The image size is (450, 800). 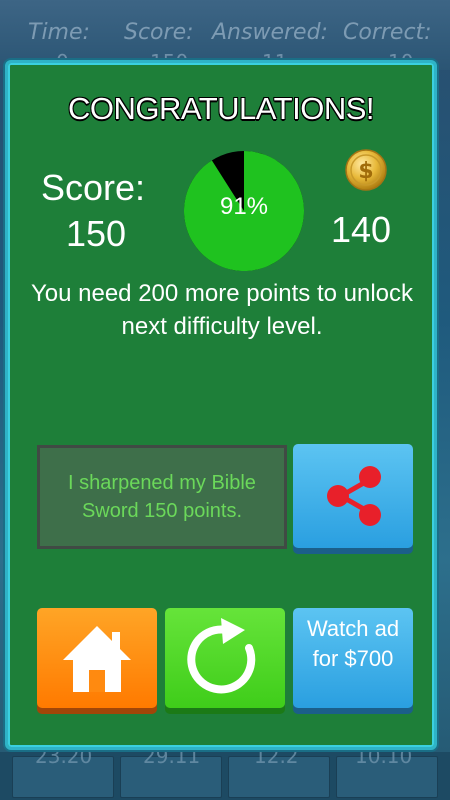 What do you see at coordinates (221, 108) in the screenshot?
I see `dialog-title: CONGRATULATIONS!` at bounding box center [221, 108].